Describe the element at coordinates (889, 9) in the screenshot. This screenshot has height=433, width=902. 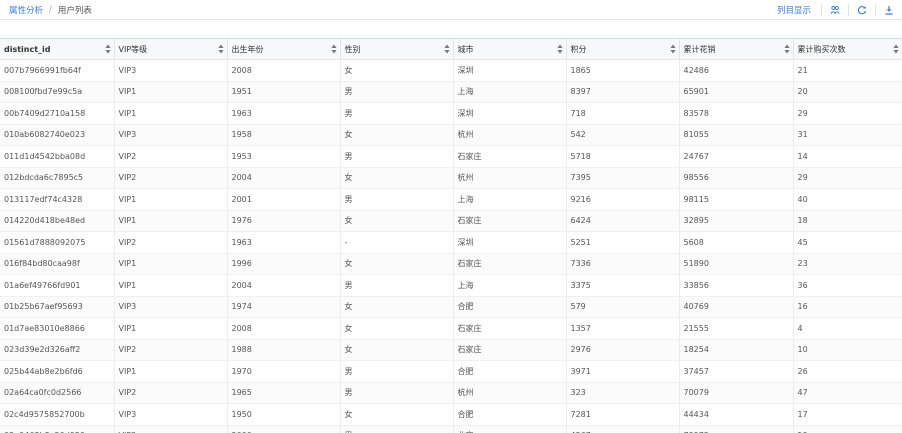
I see `download-button` at that location.